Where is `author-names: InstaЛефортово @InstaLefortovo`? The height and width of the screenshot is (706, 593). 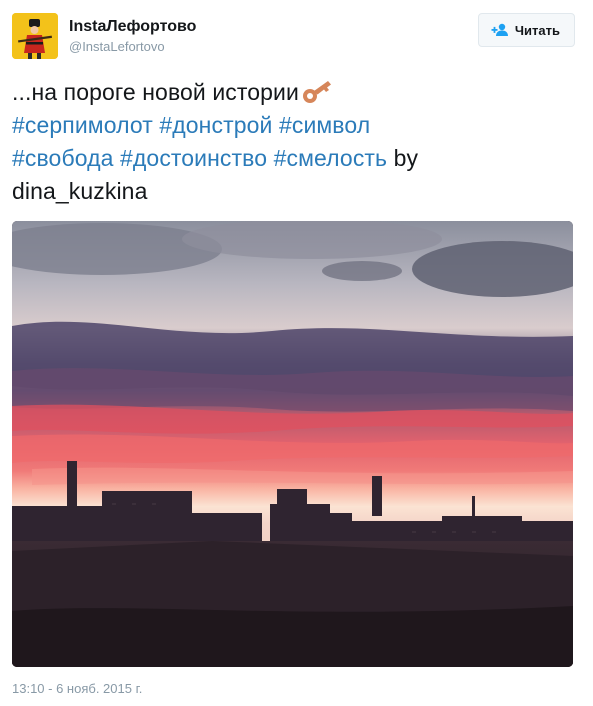 author-names: InstaЛефортово @InstaLefortovo is located at coordinates (132, 36).